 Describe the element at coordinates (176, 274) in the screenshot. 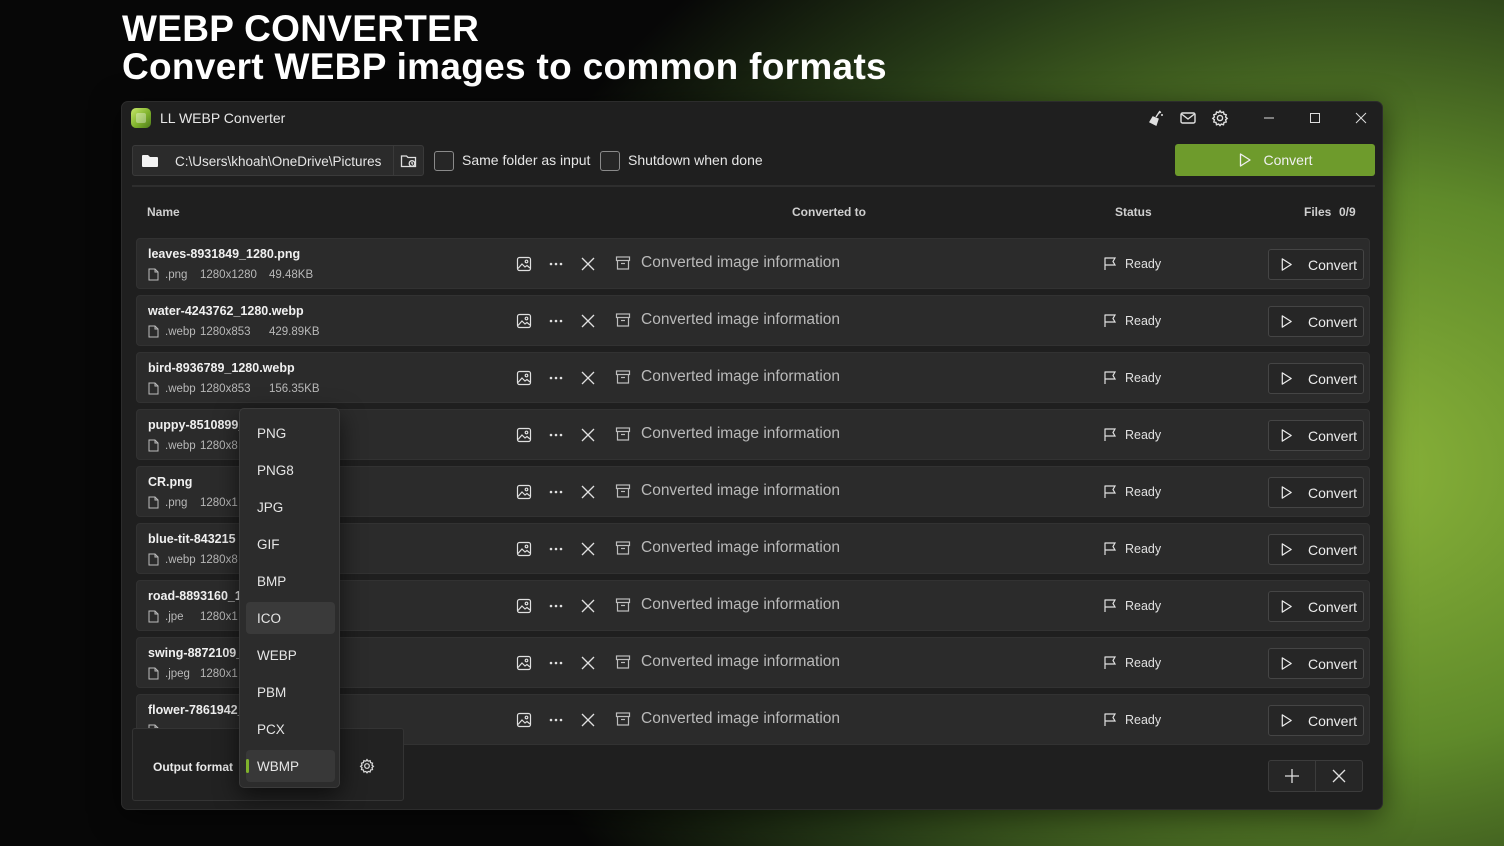

I see `file-extension: .png` at that location.